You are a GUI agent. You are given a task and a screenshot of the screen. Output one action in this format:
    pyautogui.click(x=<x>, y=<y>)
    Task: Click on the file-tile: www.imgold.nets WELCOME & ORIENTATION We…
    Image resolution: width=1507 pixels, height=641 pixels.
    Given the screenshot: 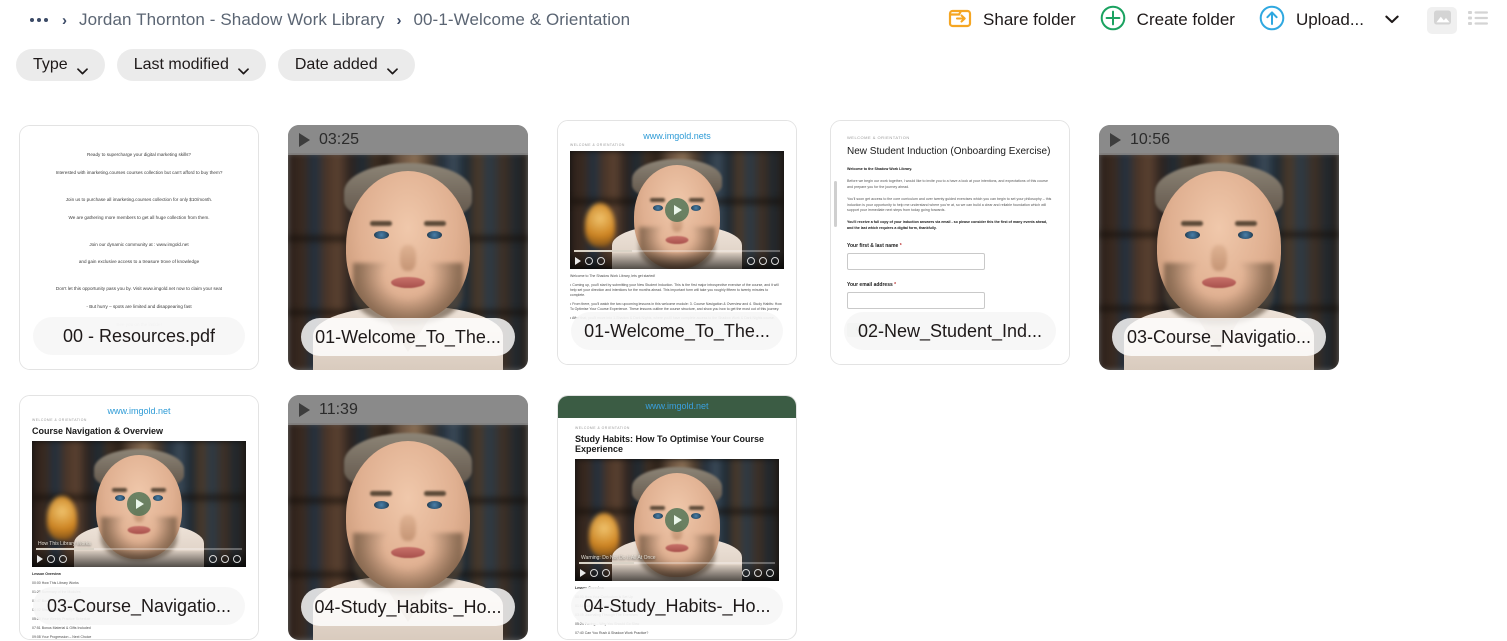 What is the action you would take?
    pyautogui.click(x=677, y=242)
    